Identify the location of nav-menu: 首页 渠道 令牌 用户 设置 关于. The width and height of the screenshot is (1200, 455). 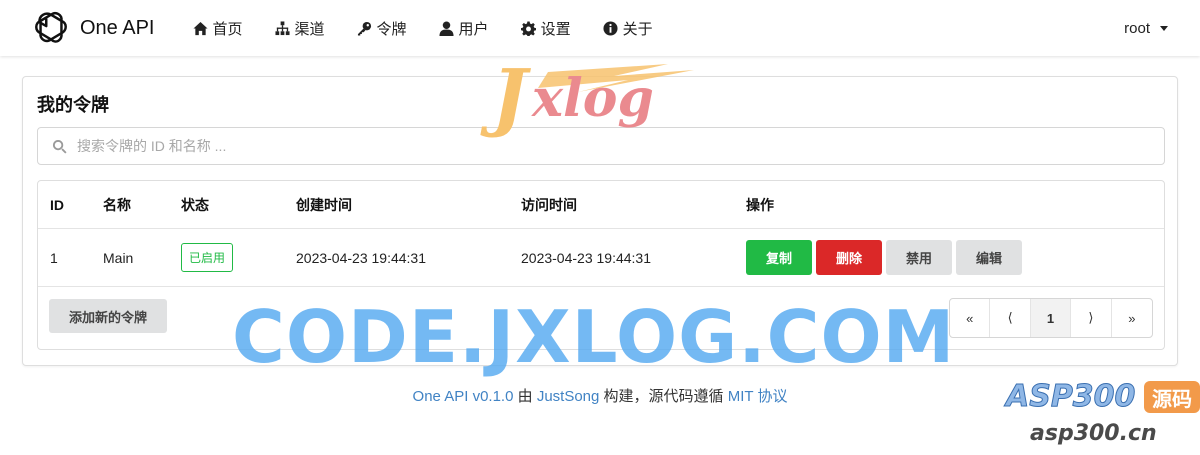
(423, 28).